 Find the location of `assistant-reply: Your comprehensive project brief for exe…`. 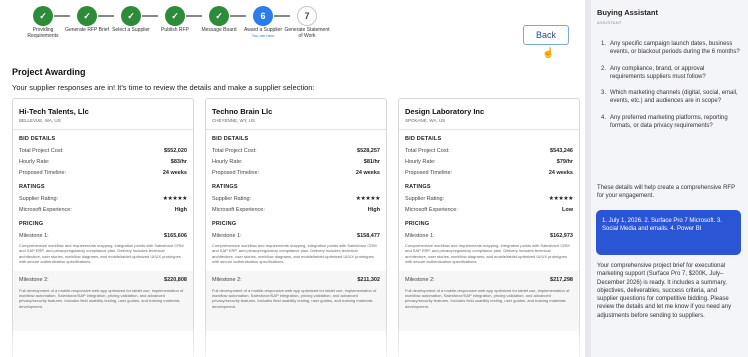

assistant-reply: Your comprehensive project brief for exe… is located at coordinates (664, 291).